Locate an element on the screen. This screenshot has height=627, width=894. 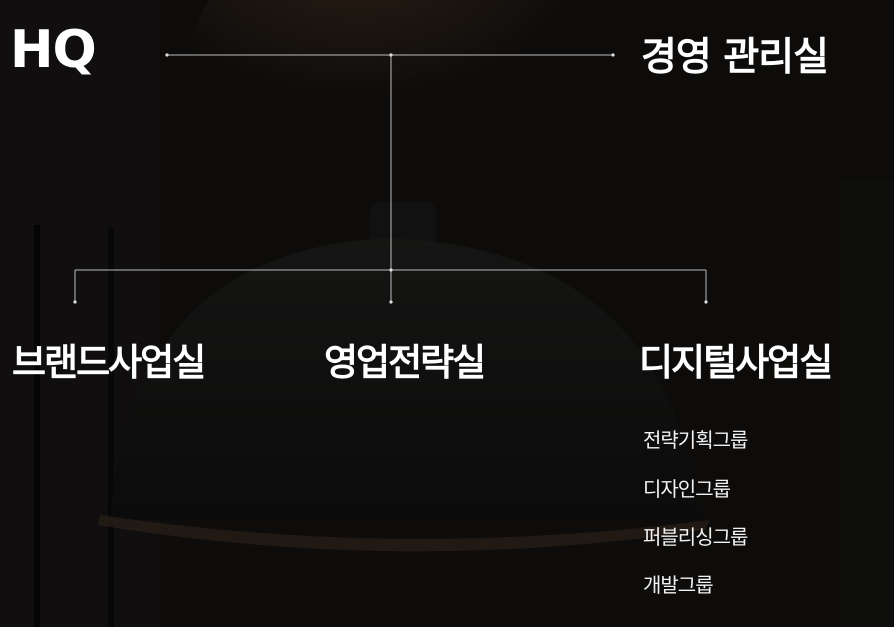
division-sales-strategy-label: 영업전략실 is located at coordinates (405, 362).